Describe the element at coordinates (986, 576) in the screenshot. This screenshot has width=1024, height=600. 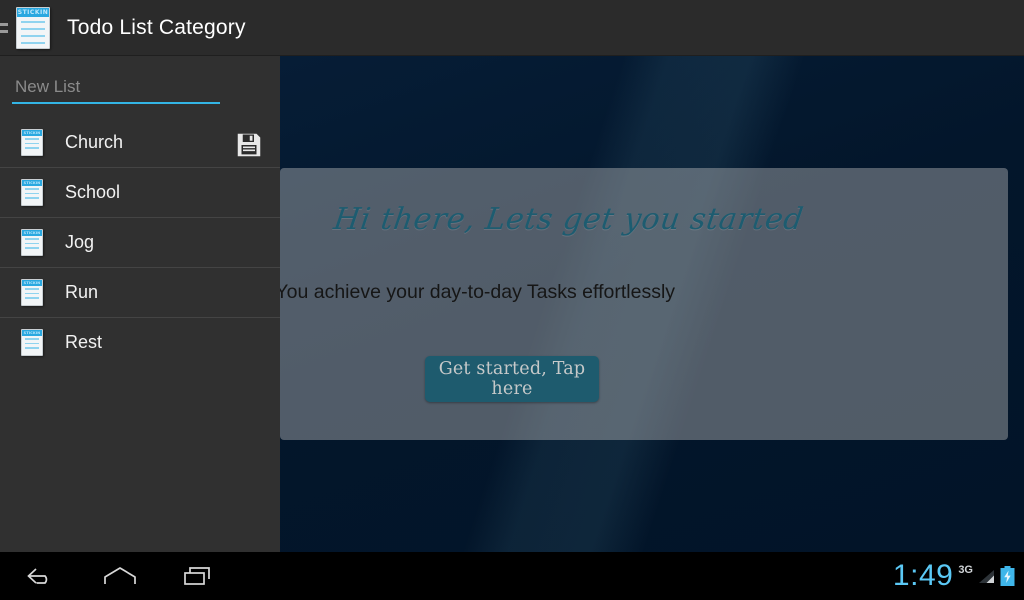
I see `signal-icon` at that location.